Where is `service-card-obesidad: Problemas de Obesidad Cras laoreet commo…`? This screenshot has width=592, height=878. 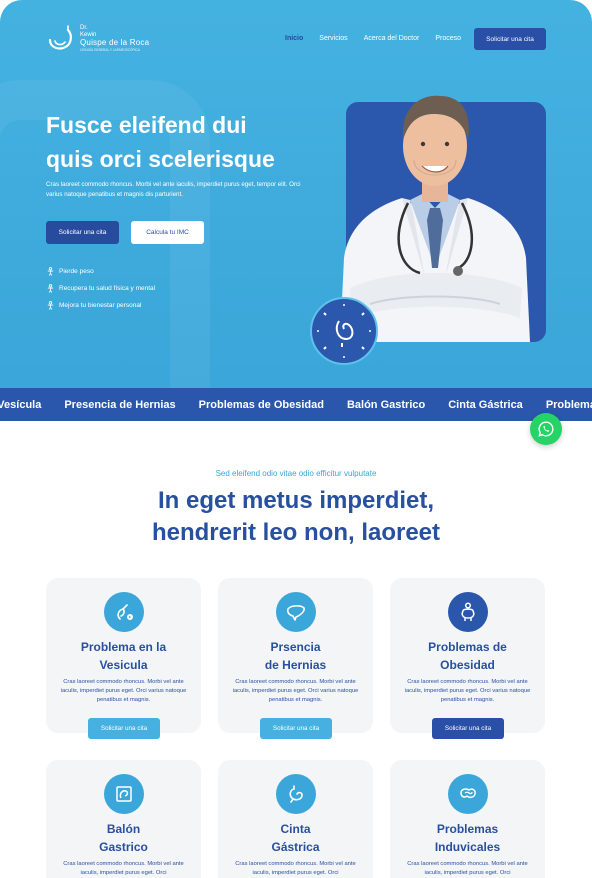 service-card-obesidad: Problemas de Obesidad Cras laoreet commo… is located at coordinates (467, 658).